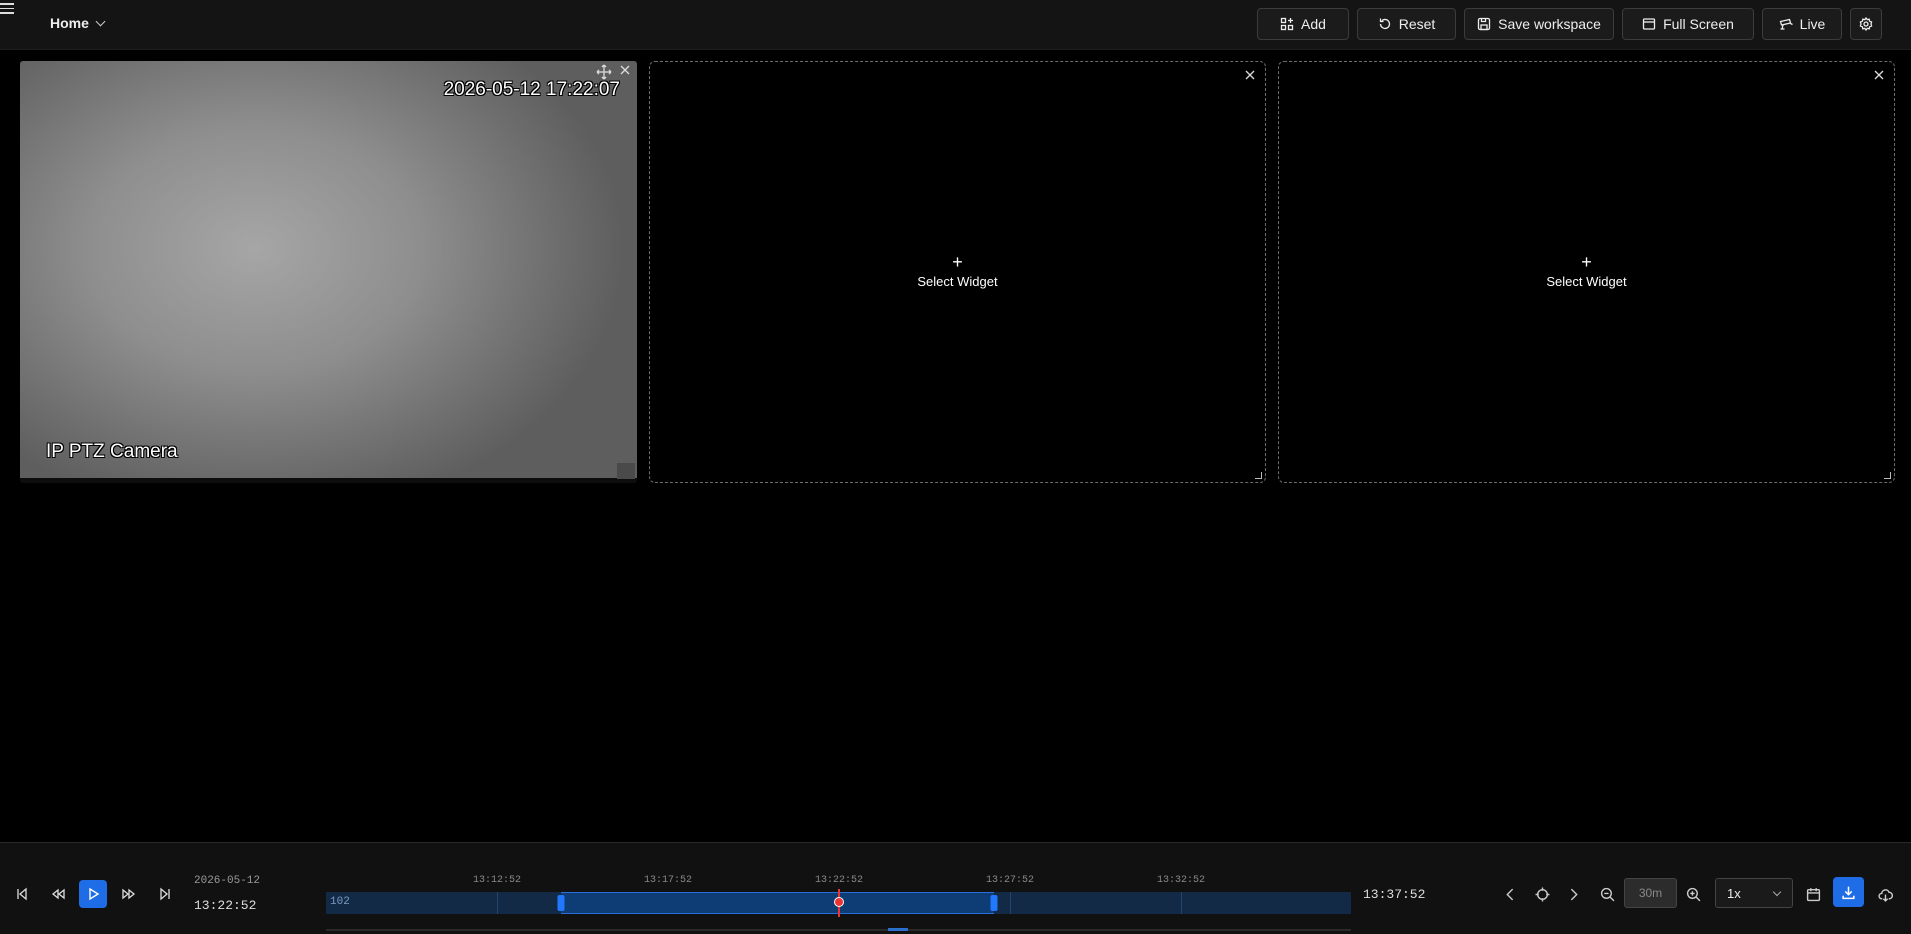 This screenshot has width=1911, height=934. I want to click on previous-button, so click(1510, 894).